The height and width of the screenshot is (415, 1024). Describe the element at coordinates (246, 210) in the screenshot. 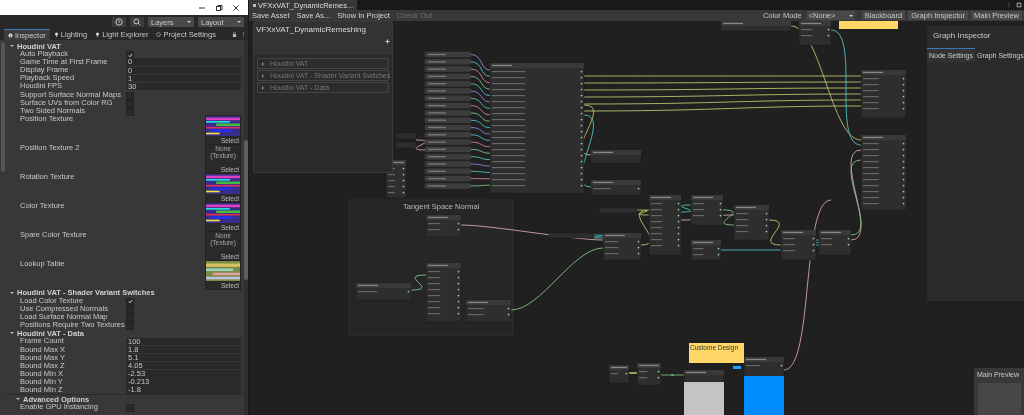

I see `scrollbar-thumb` at that location.